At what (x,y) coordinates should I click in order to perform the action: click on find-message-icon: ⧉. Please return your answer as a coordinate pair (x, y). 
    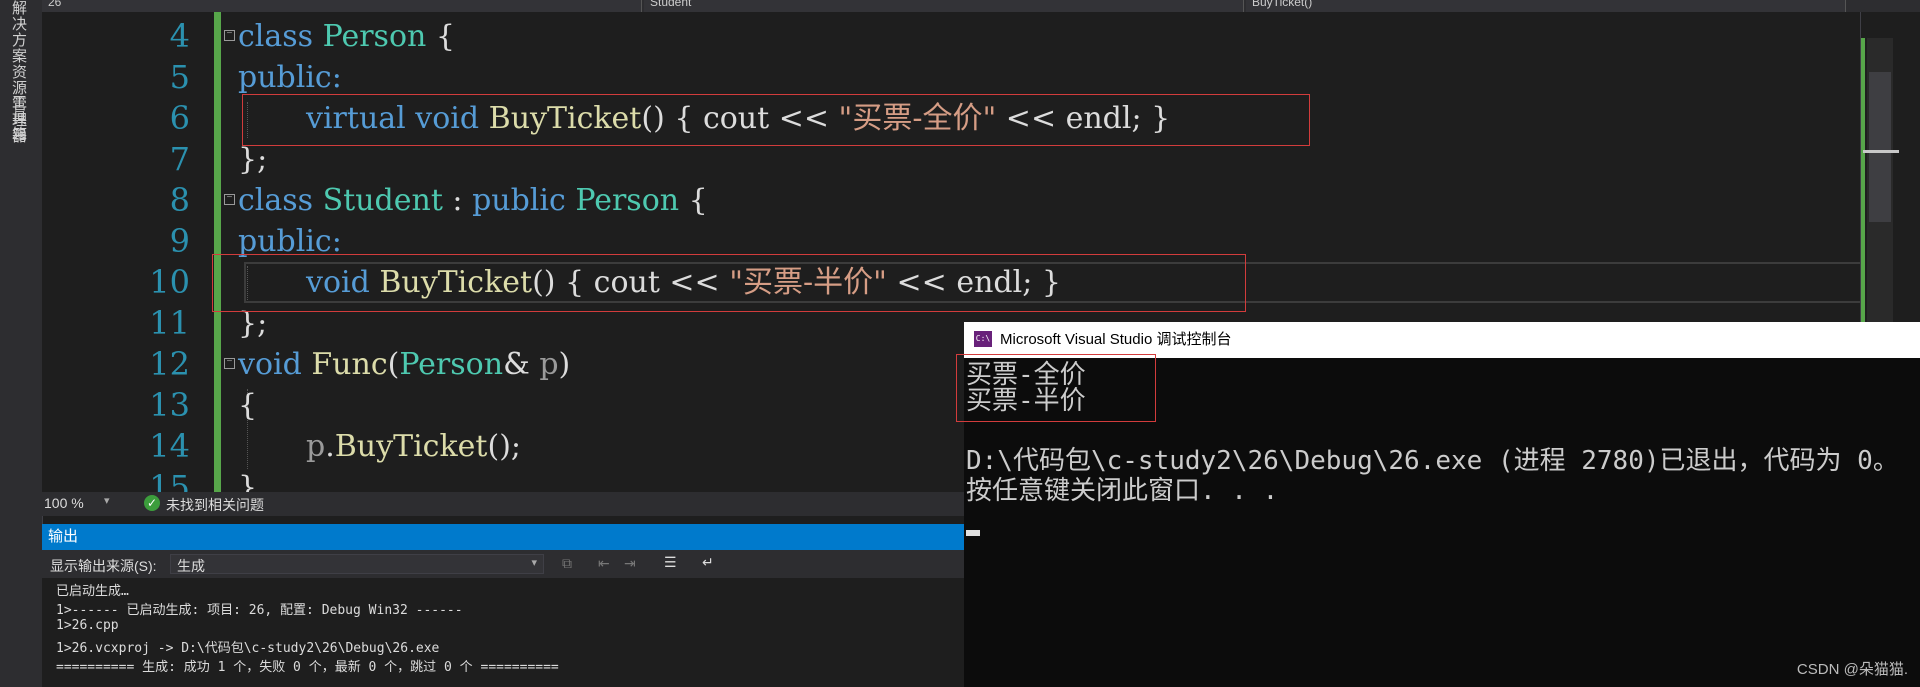
    Looking at the image, I should click on (567, 563).